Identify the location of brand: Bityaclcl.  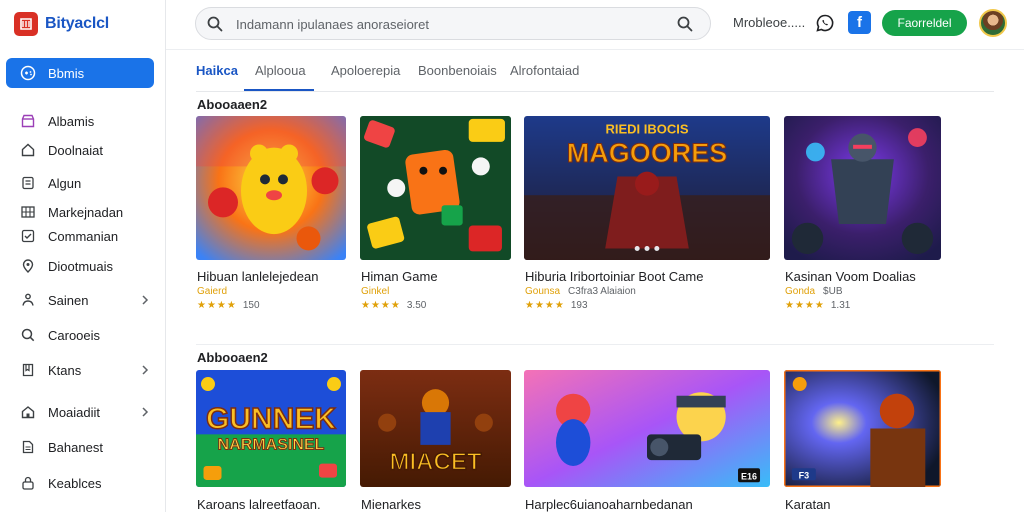
(61, 24).